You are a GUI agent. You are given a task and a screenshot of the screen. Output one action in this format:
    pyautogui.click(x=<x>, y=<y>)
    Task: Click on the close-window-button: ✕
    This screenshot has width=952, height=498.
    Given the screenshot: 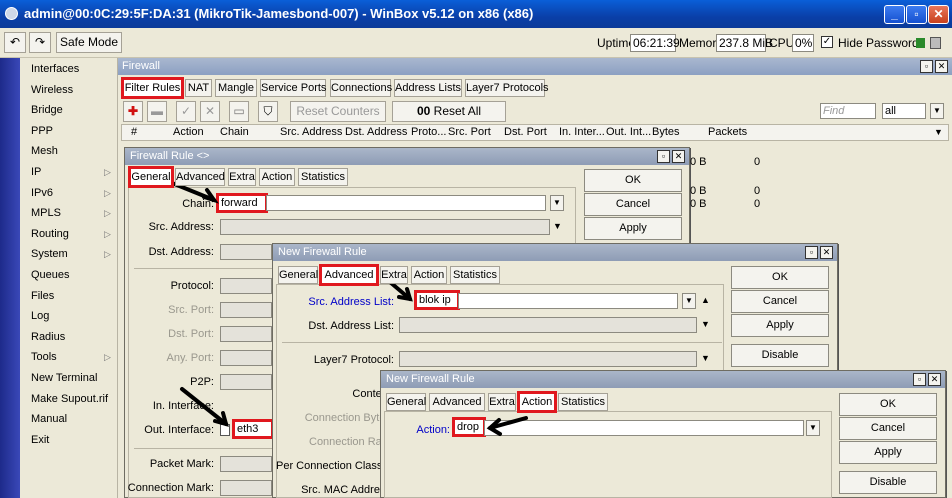 What is the action you would take?
    pyautogui.click(x=938, y=14)
    